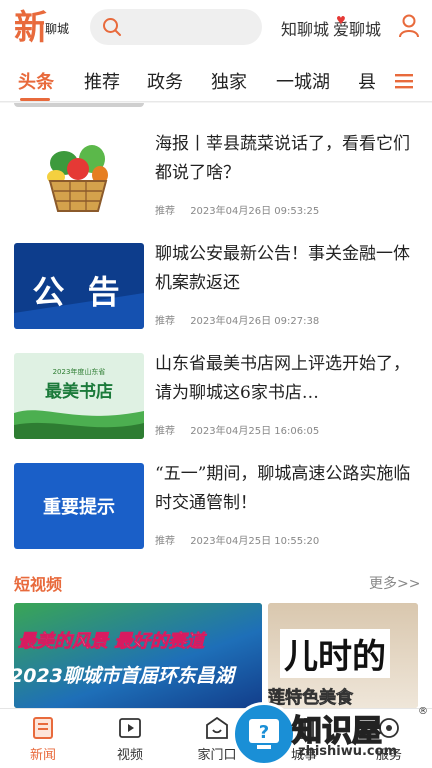  I want to click on vegetable-basket-thumbnail, so click(79, 176).